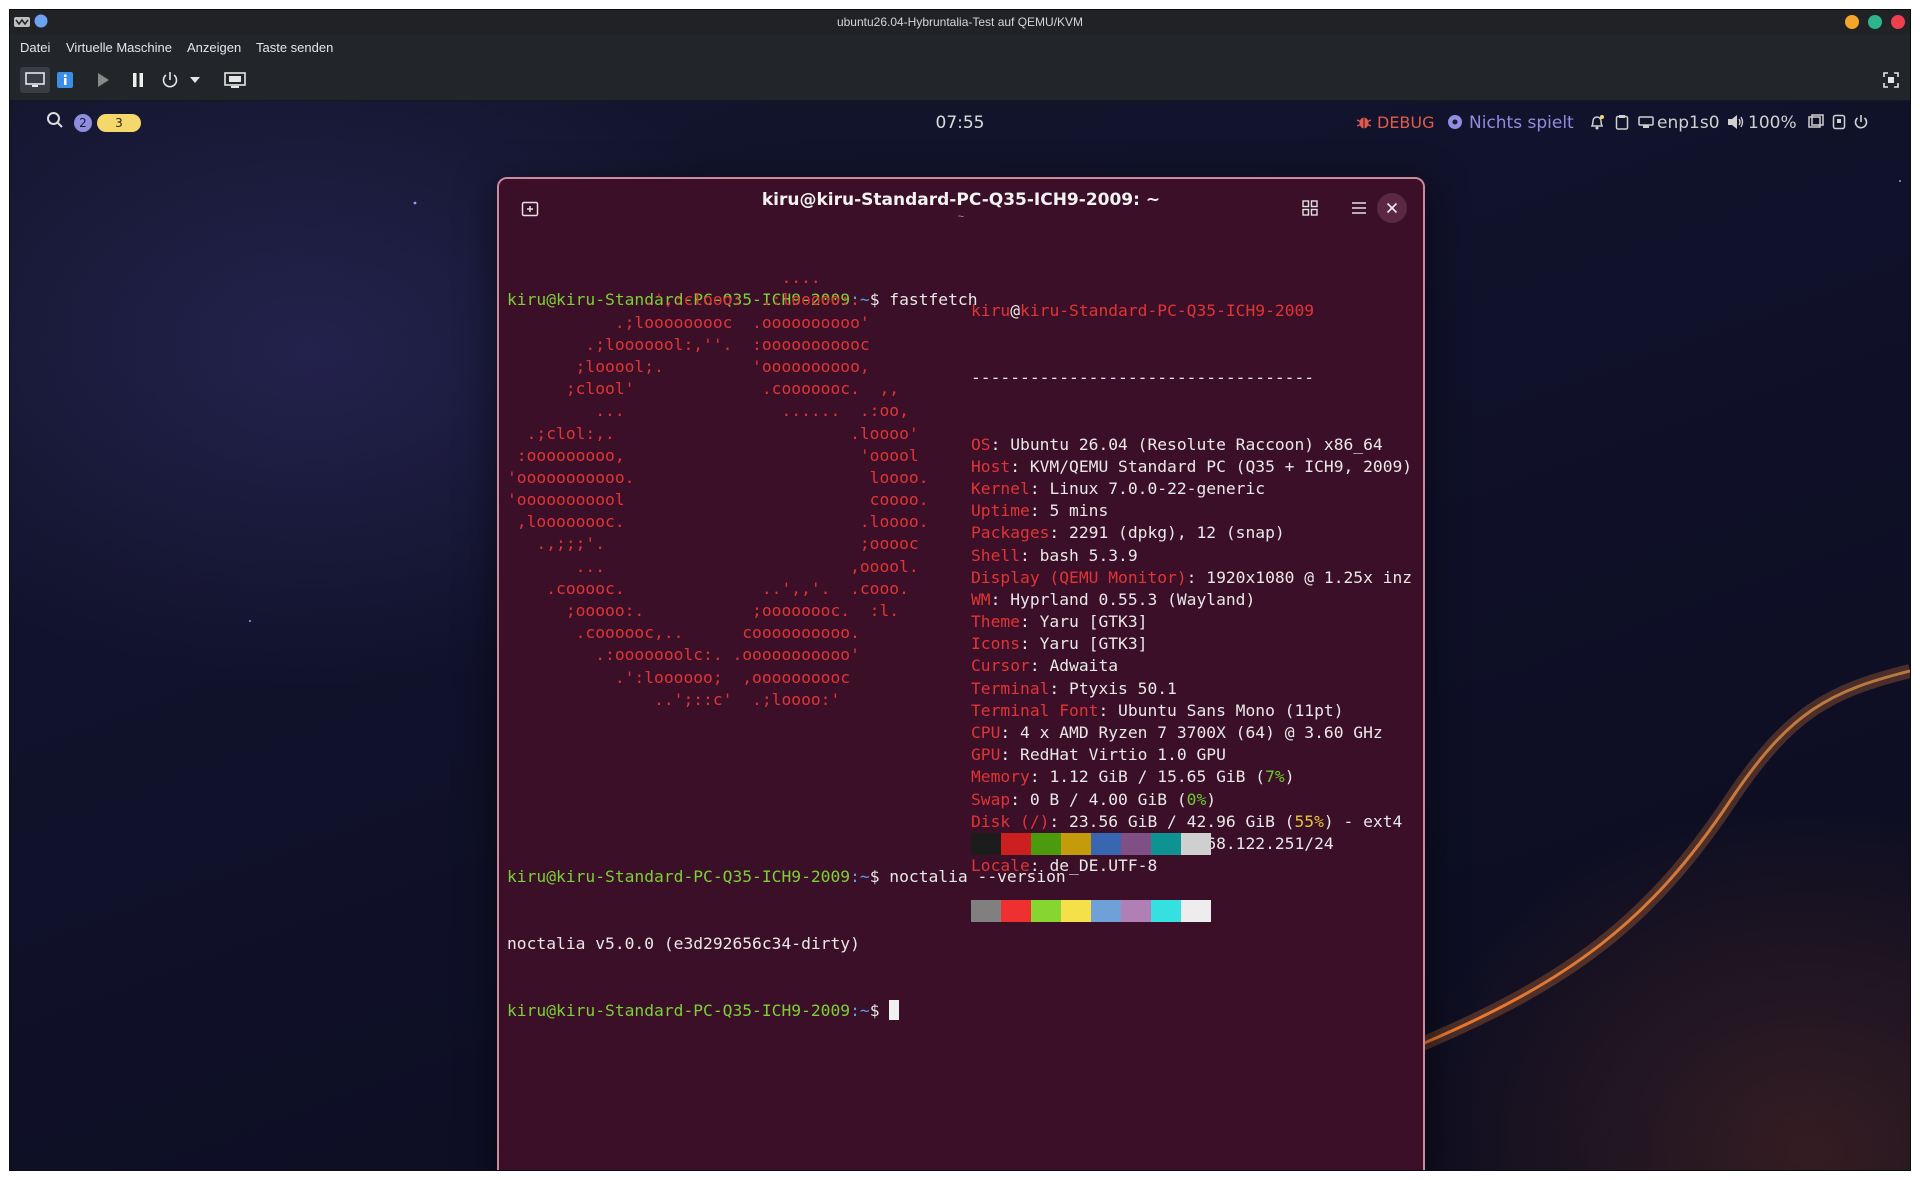  Describe the element at coordinates (1196, 444) in the screenshot. I see `info-value: Ubuntu 26.04 (Resolute Raccoon) x86_64` at that location.